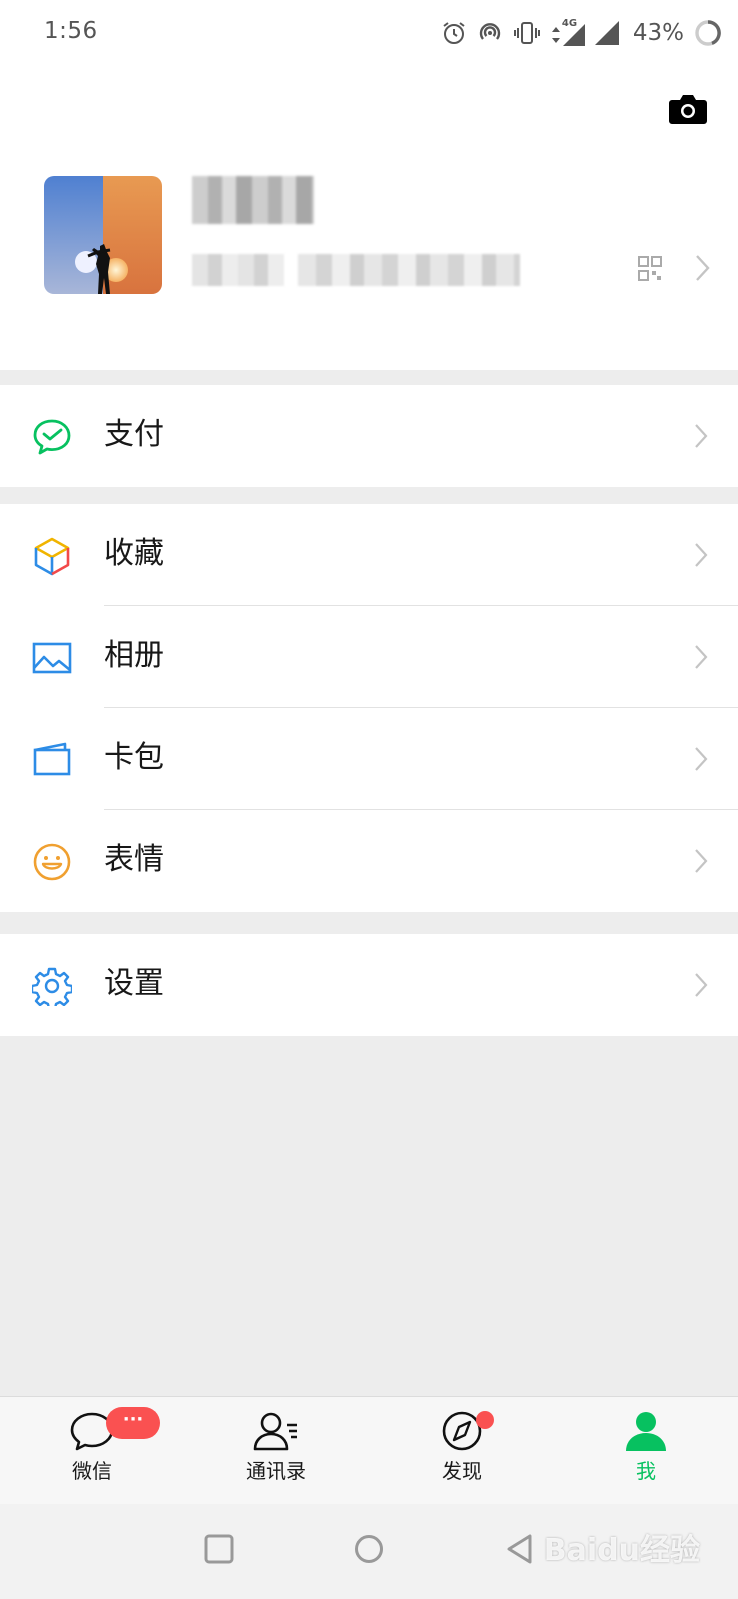 The image size is (738, 1599). What do you see at coordinates (573, 35) in the screenshot?
I see `signal-icon` at bounding box center [573, 35].